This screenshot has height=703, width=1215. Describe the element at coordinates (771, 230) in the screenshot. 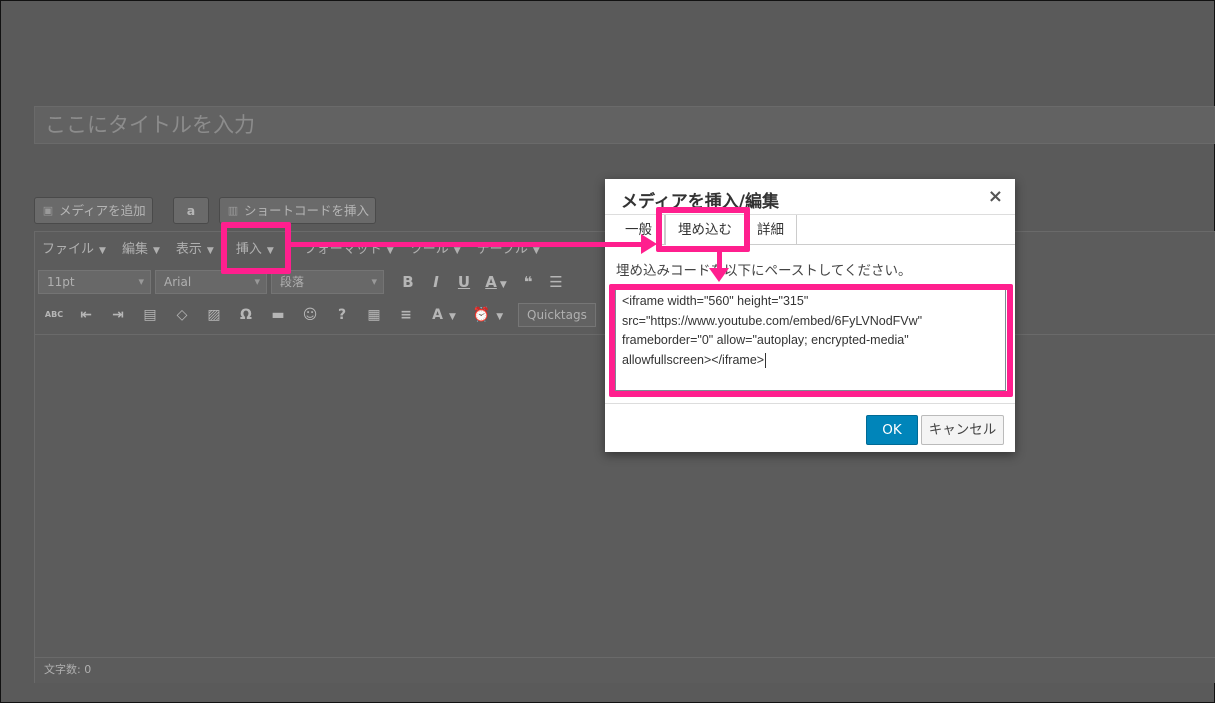

I see `tab-advanced: 詳細` at that location.